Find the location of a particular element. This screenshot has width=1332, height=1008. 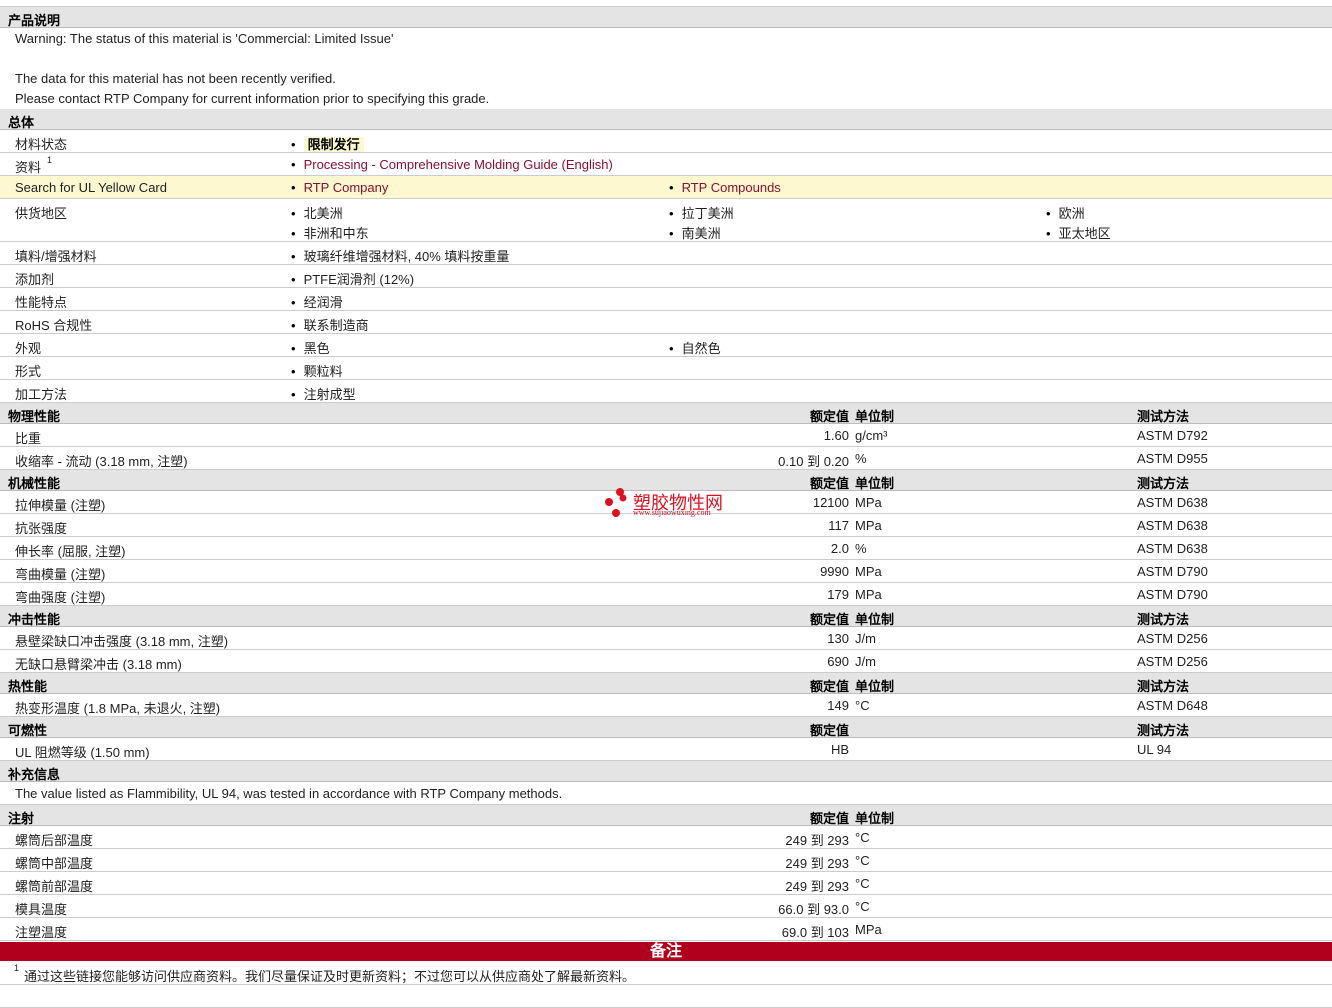

value-text: 欧洲 is located at coordinates (1071, 213).